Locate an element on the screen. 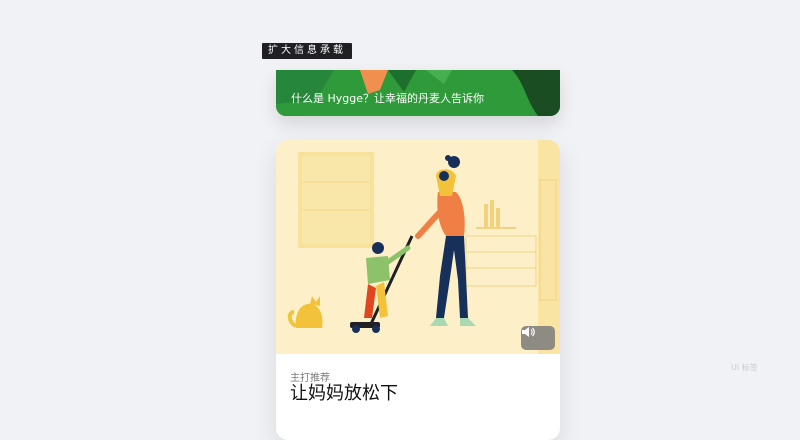 The image size is (800, 440). banner-card: 什么是 Hygge？让幸福的丹麦人告诉你 is located at coordinates (418, 93).